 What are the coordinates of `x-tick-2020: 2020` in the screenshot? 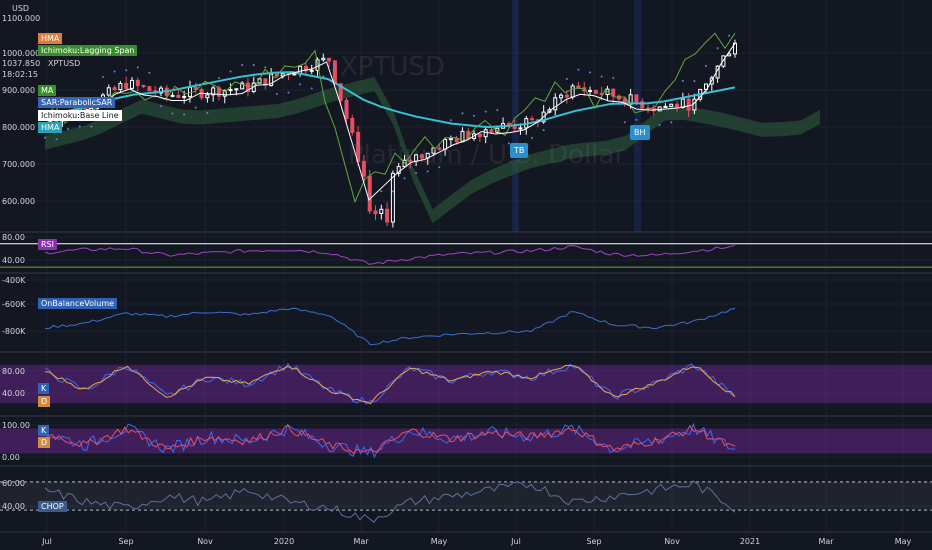 It's located at (284, 541).